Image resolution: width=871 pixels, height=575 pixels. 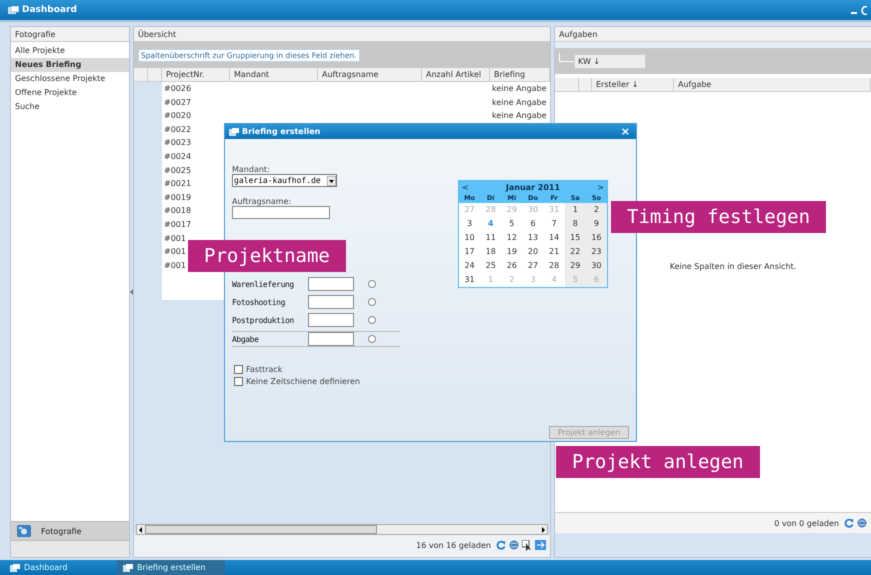 What do you see at coordinates (491, 252) in the screenshot?
I see `calendar-day: 18` at bounding box center [491, 252].